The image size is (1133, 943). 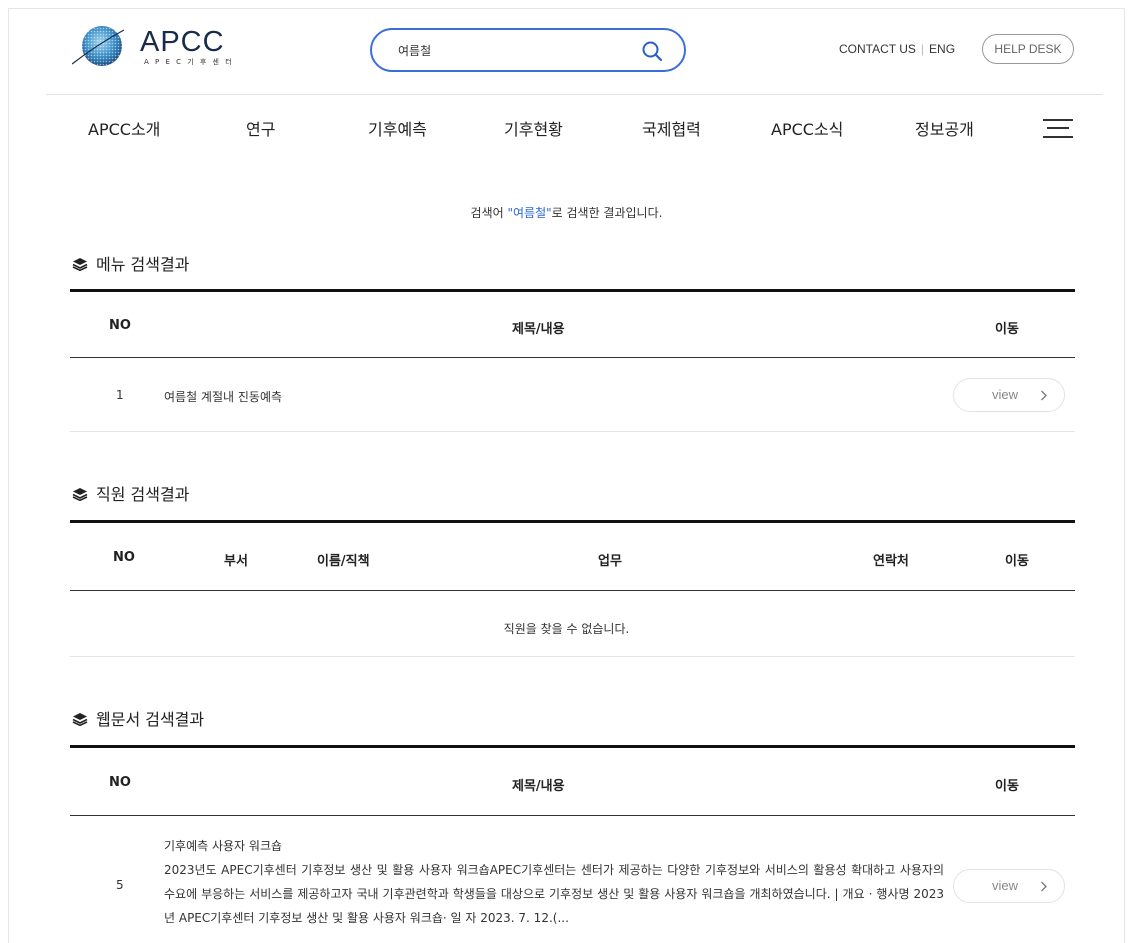 What do you see at coordinates (397, 128) in the screenshot?
I see `nav-item-climate-forecast: 기후예측` at bounding box center [397, 128].